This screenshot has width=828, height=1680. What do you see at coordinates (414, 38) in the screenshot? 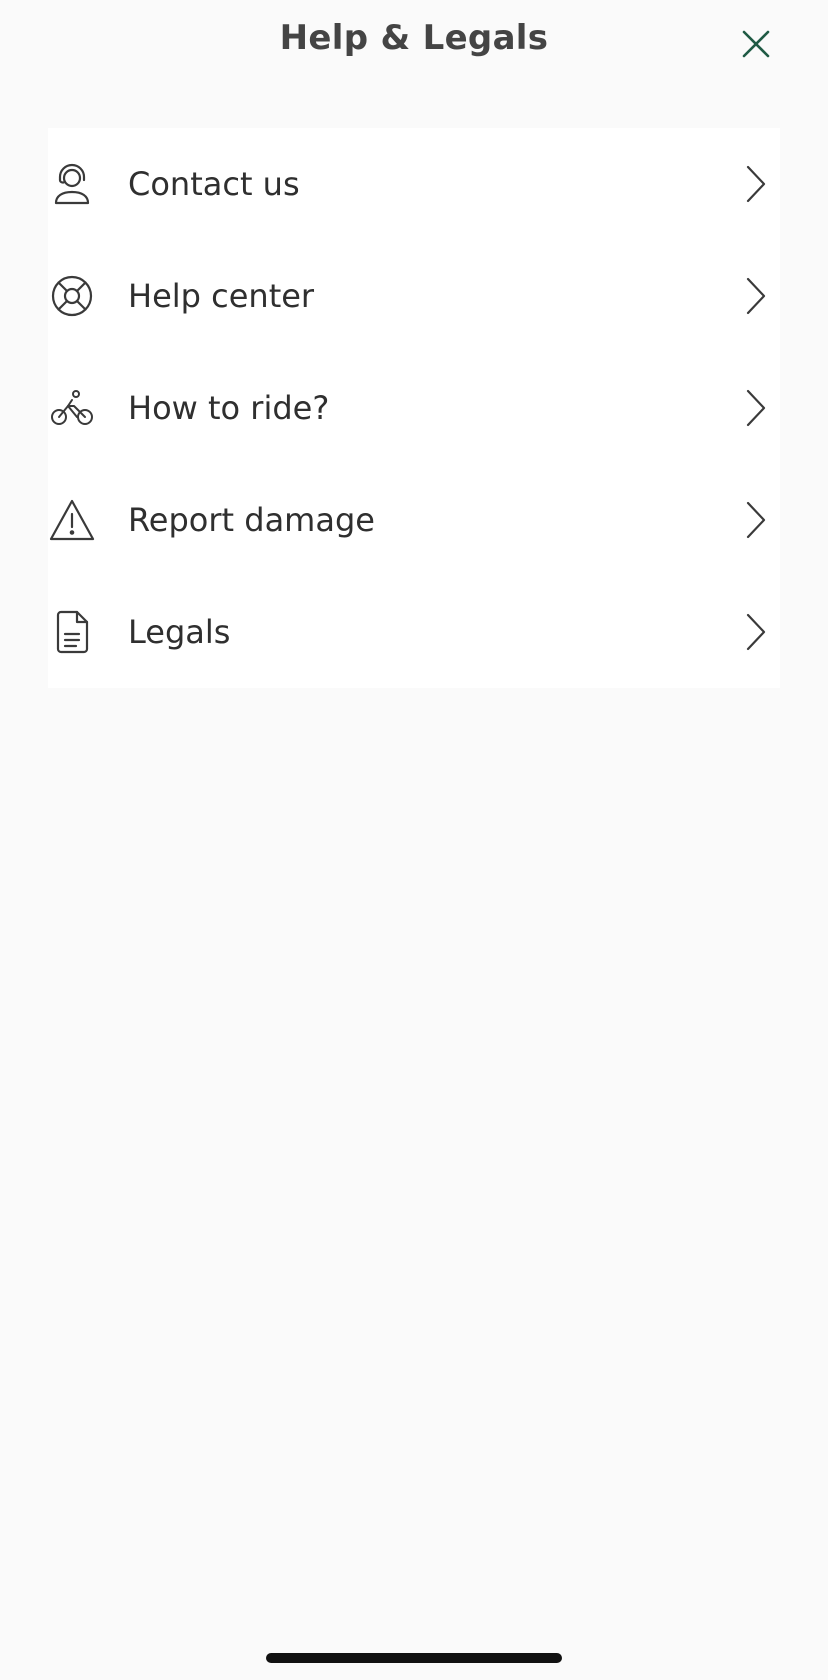
I see `page-title: Help & Legals` at bounding box center [414, 38].